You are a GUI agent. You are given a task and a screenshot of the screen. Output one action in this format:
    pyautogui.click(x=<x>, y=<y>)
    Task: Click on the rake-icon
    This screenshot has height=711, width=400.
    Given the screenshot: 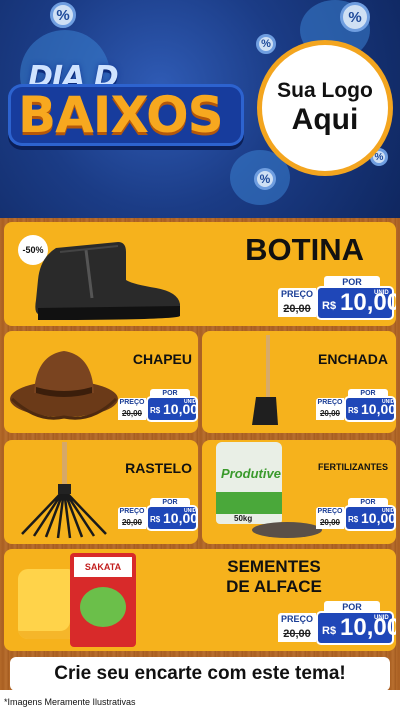 What is the action you would take?
    pyautogui.click(x=64, y=490)
    